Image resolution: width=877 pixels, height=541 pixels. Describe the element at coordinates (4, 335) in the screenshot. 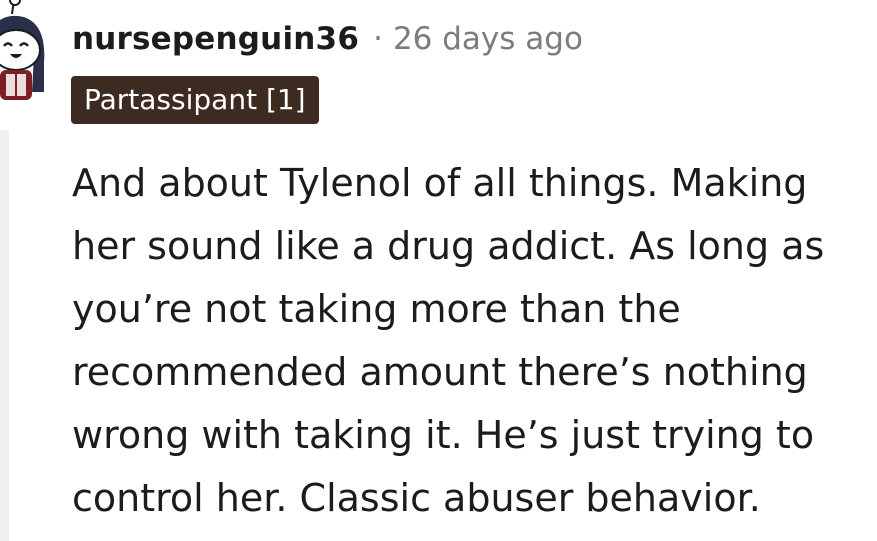

I see `thread-line` at that location.